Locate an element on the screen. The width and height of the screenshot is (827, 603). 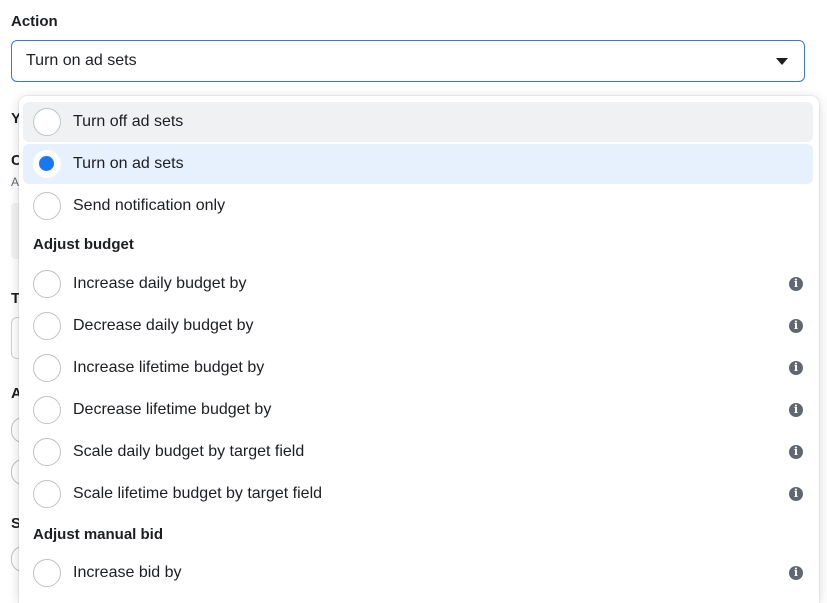
option-label: Increase bid by is located at coordinates (127, 572).